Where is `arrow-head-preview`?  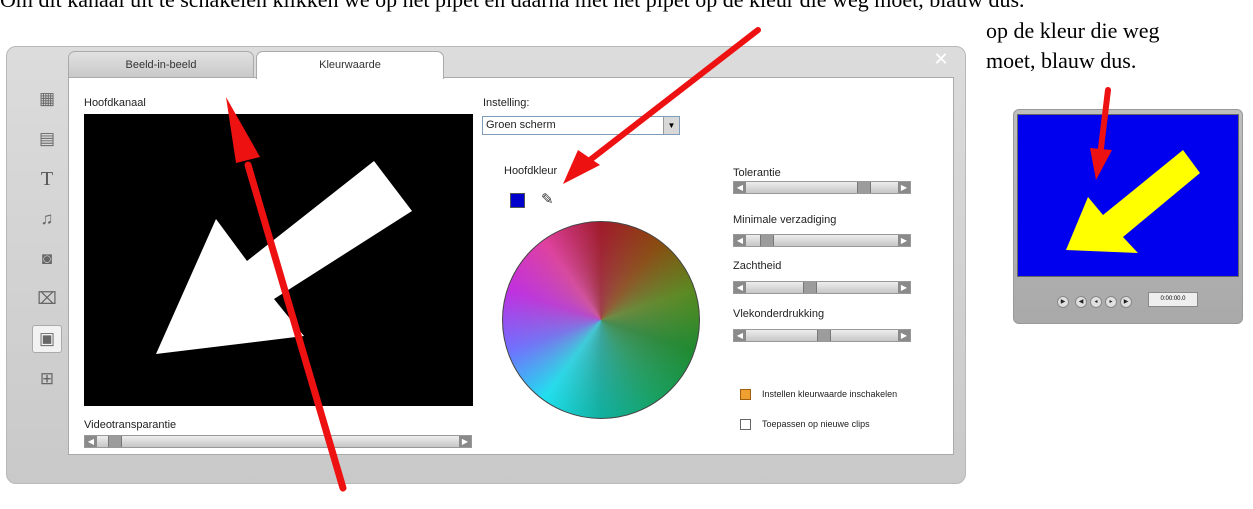
arrow-head-preview is located at coordinates (1101, 164).